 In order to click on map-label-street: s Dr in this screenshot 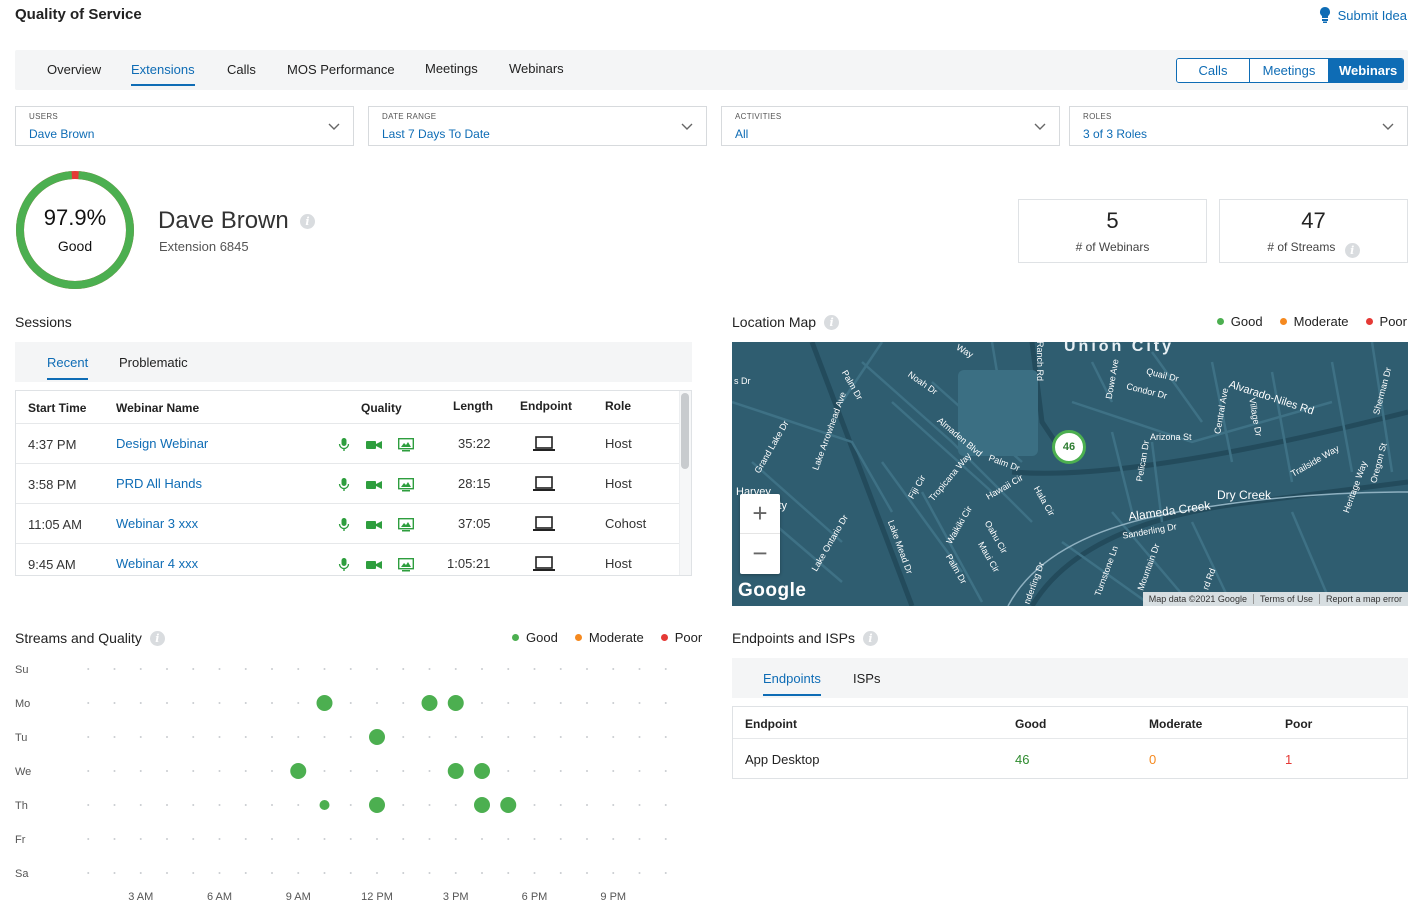, I will do `click(742, 381)`.